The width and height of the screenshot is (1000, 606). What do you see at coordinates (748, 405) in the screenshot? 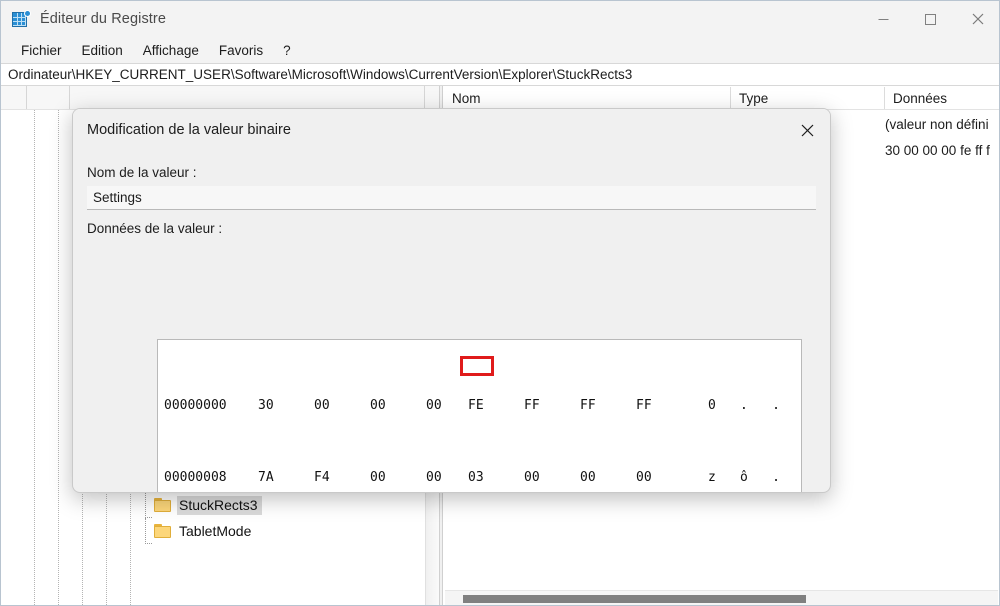
I see `hex-ascii: 0 . . . þ ÿ ÿ ÿ` at bounding box center [748, 405].